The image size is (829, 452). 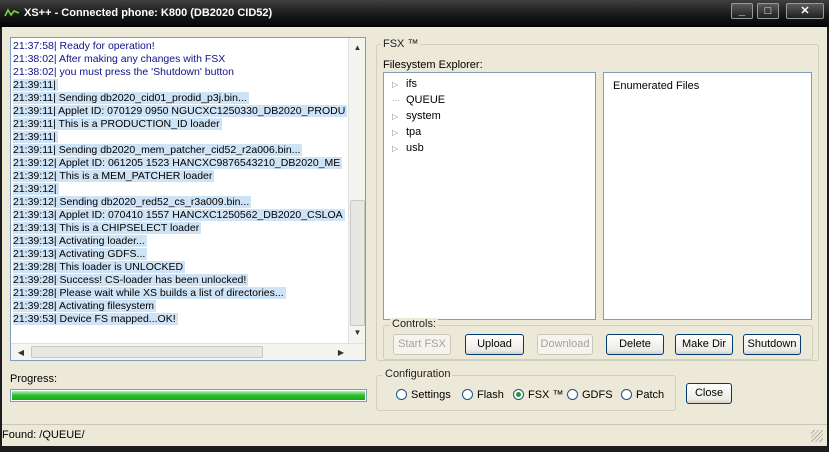 What do you see at coordinates (415, 148) in the screenshot?
I see `tree-item-label: usb` at bounding box center [415, 148].